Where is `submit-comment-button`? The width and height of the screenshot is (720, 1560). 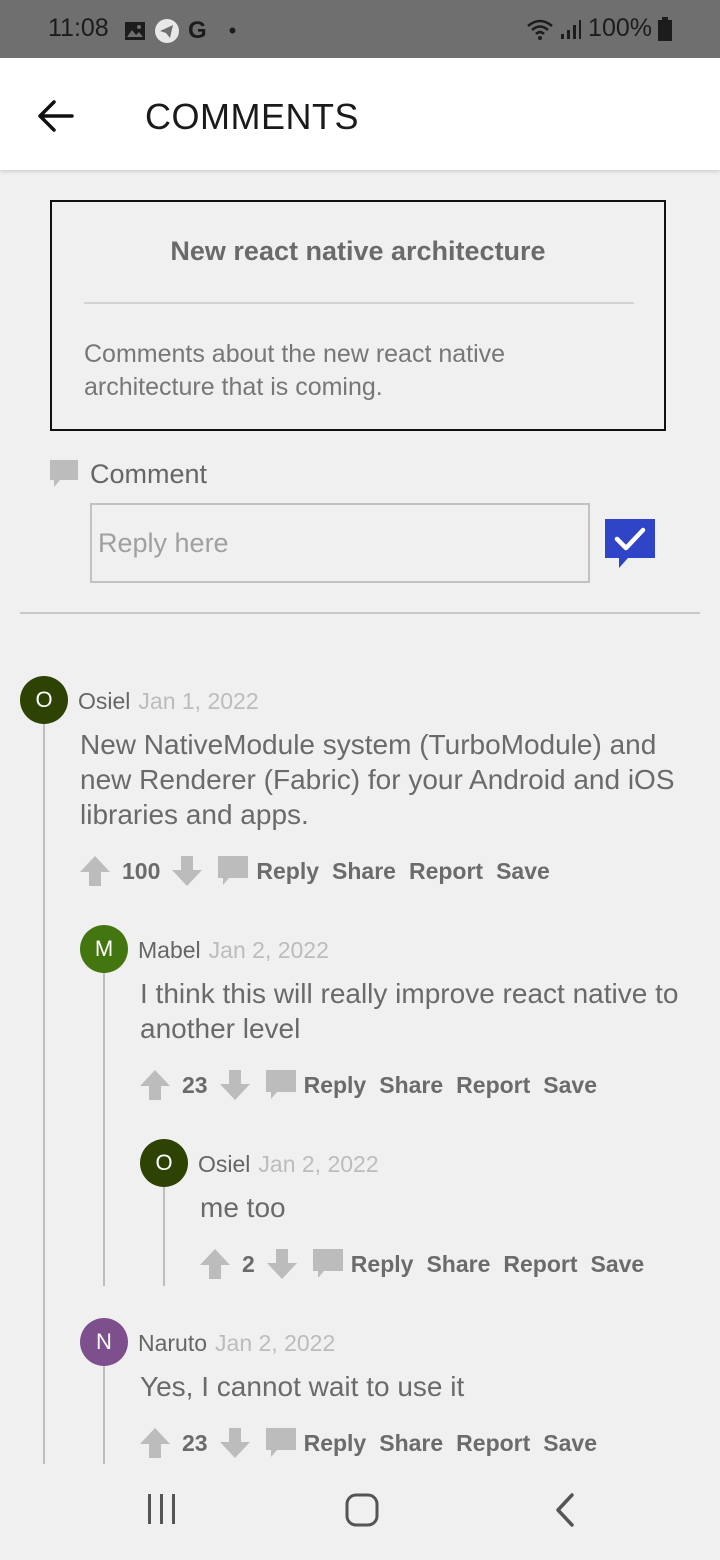 submit-comment-button is located at coordinates (630, 544).